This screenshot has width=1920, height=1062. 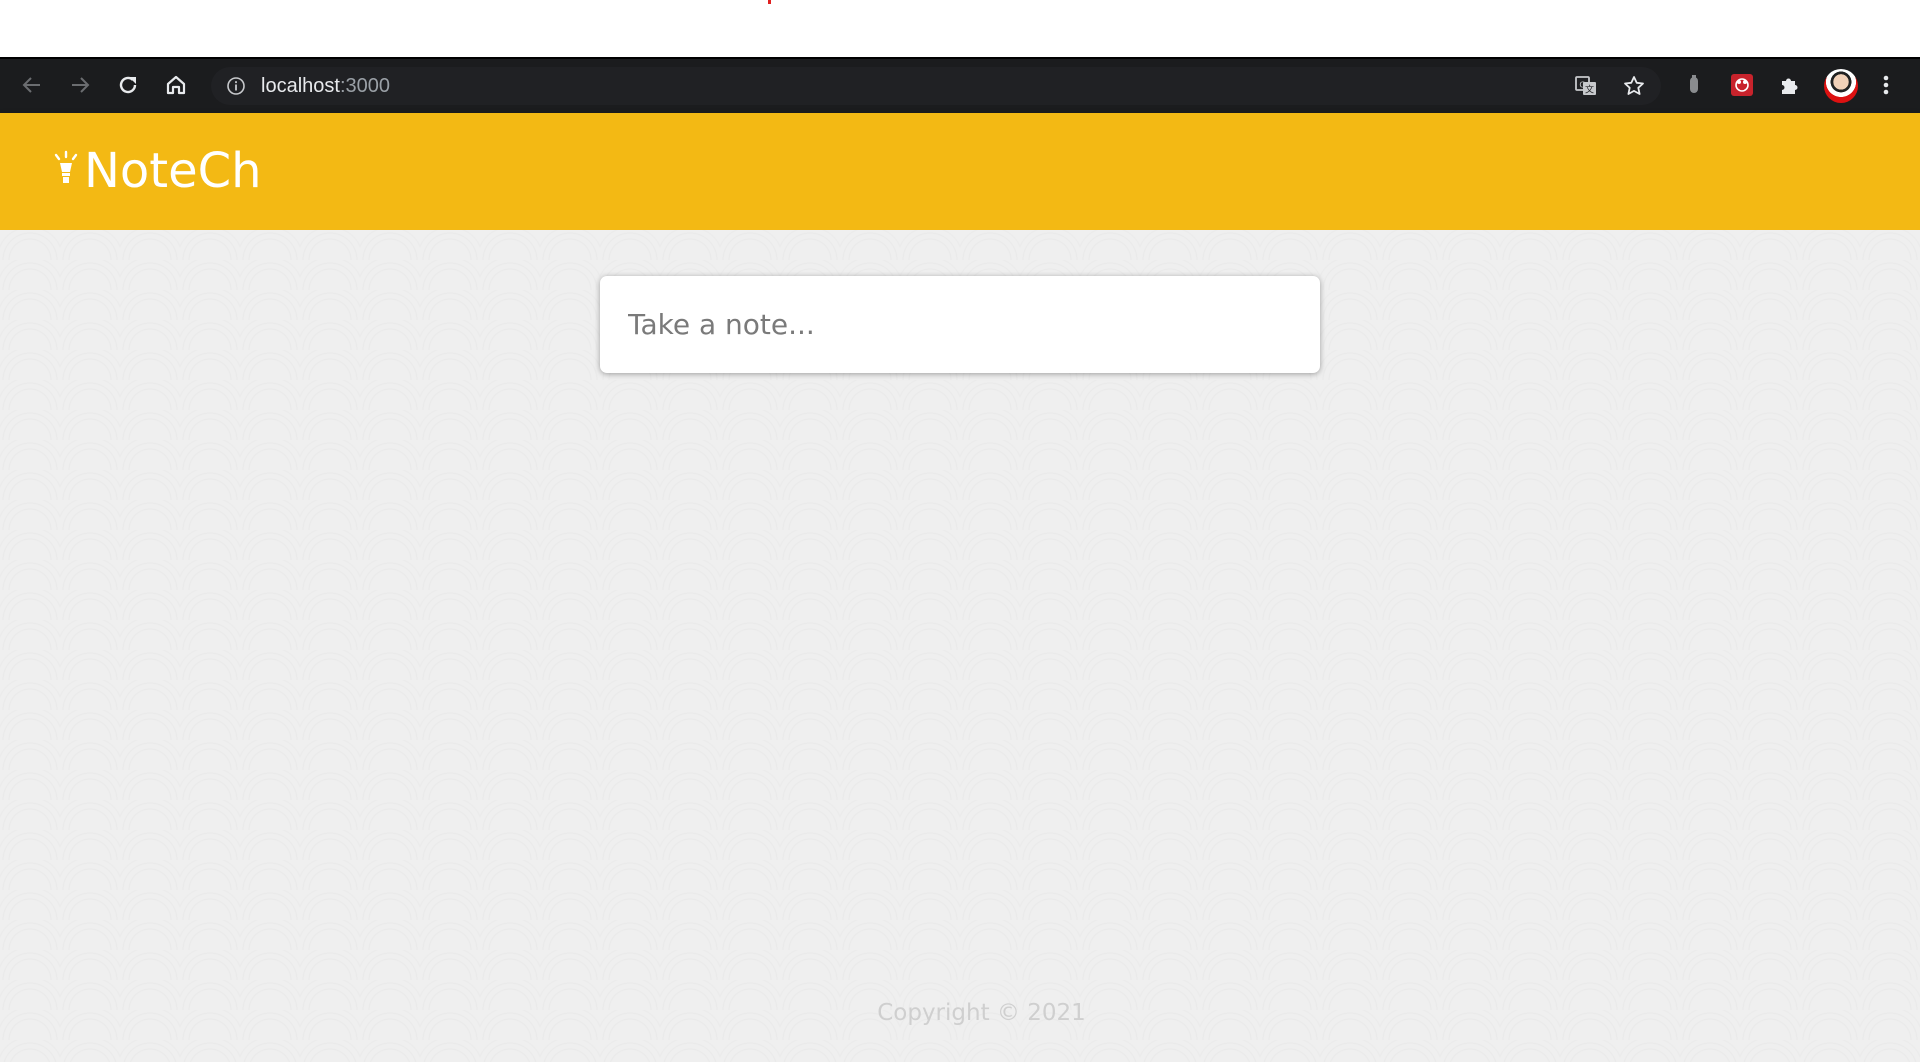 I want to click on translate-icon: 文G, so click(x=1586, y=88).